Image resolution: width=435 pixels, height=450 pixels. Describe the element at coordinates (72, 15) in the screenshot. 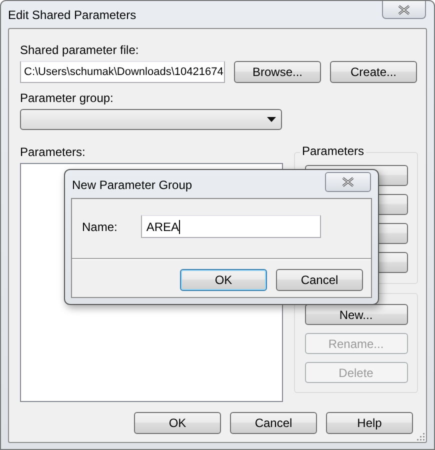

I see `window-title: Edit Shared Parameters` at that location.